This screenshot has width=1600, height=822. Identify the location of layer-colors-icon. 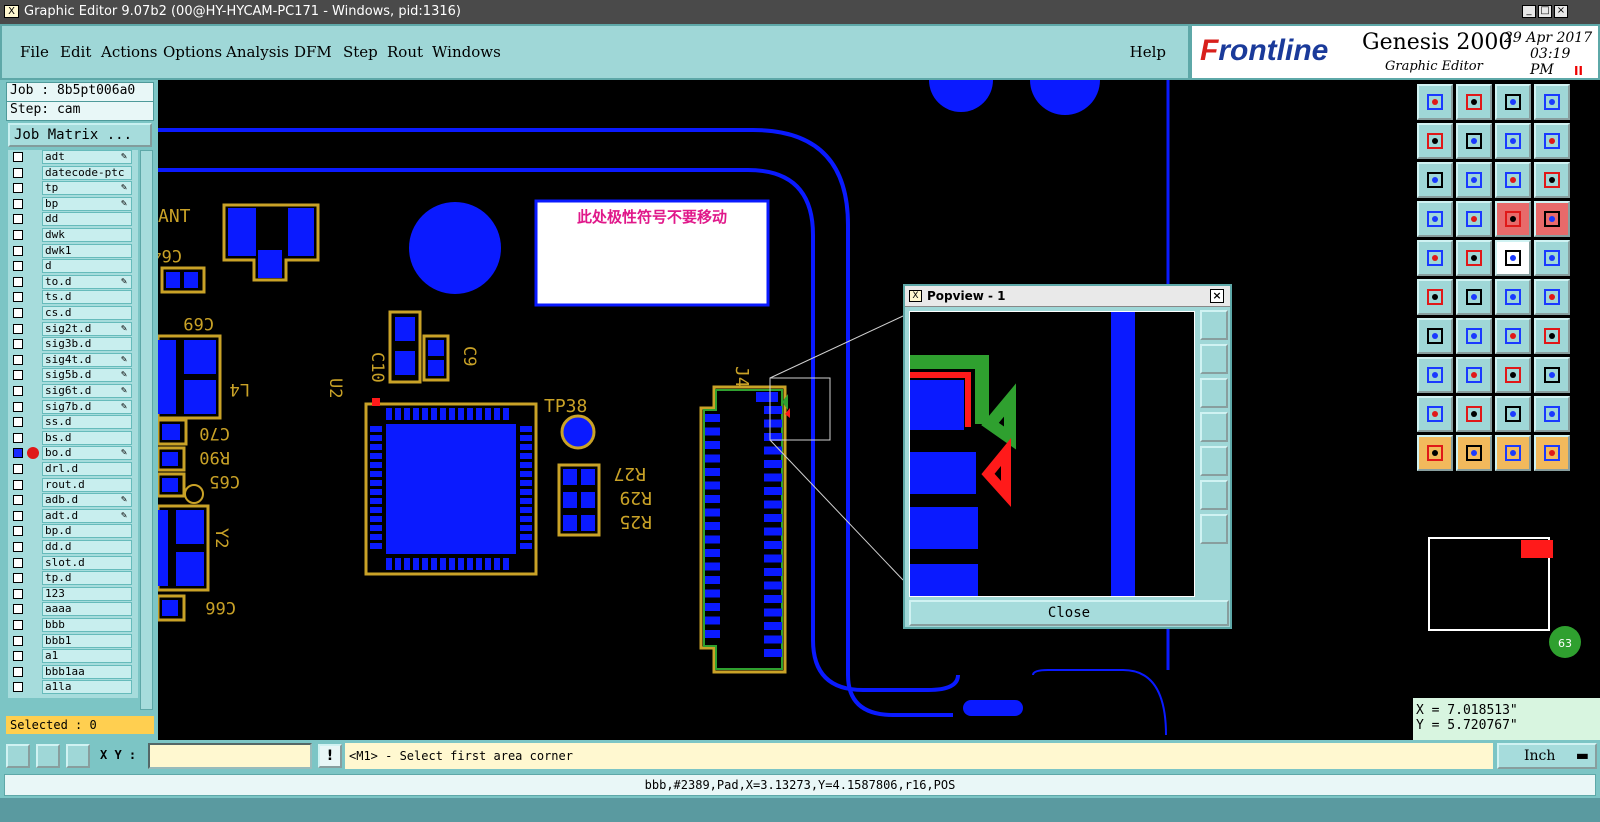
(1513, 219).